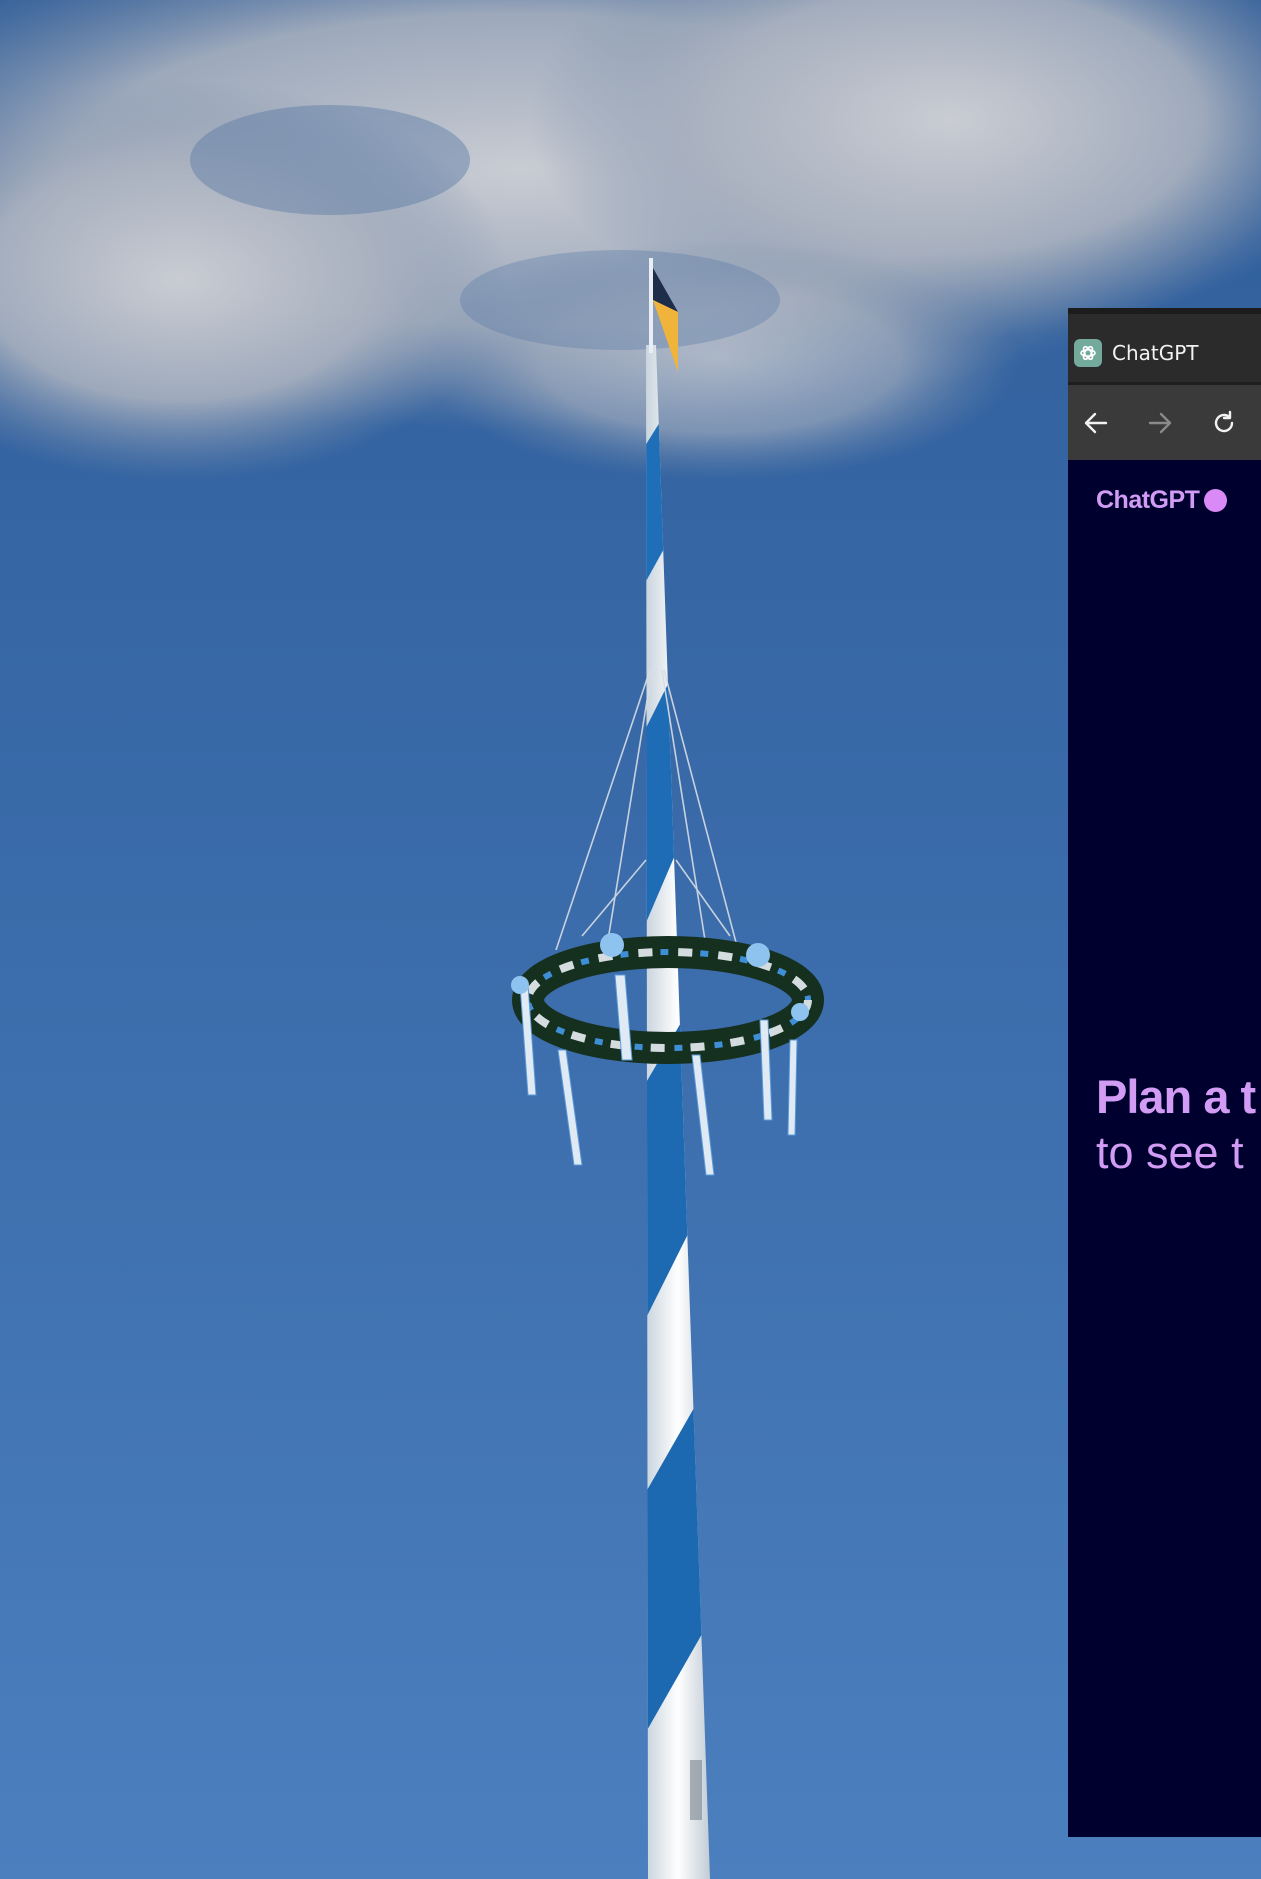 The width and height of the screenshot is (1261, 1879). I want to click on arrow-right-icon, so click(1160, 423).